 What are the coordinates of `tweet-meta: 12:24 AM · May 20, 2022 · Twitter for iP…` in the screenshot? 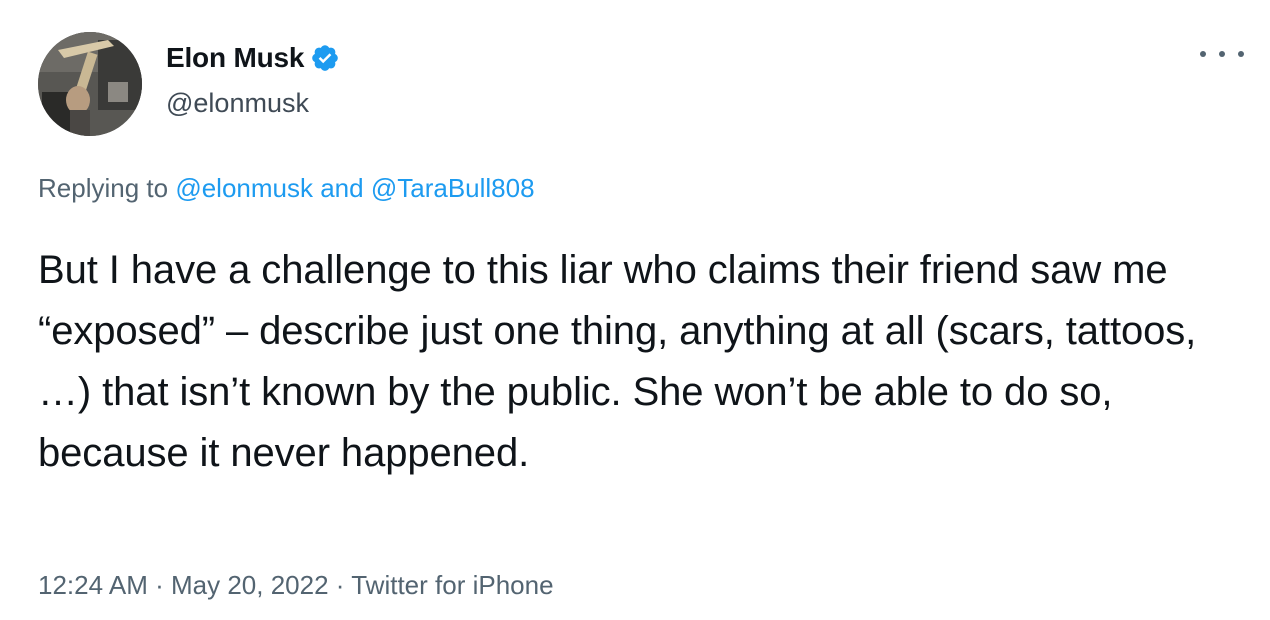 It's located at (296, 585).